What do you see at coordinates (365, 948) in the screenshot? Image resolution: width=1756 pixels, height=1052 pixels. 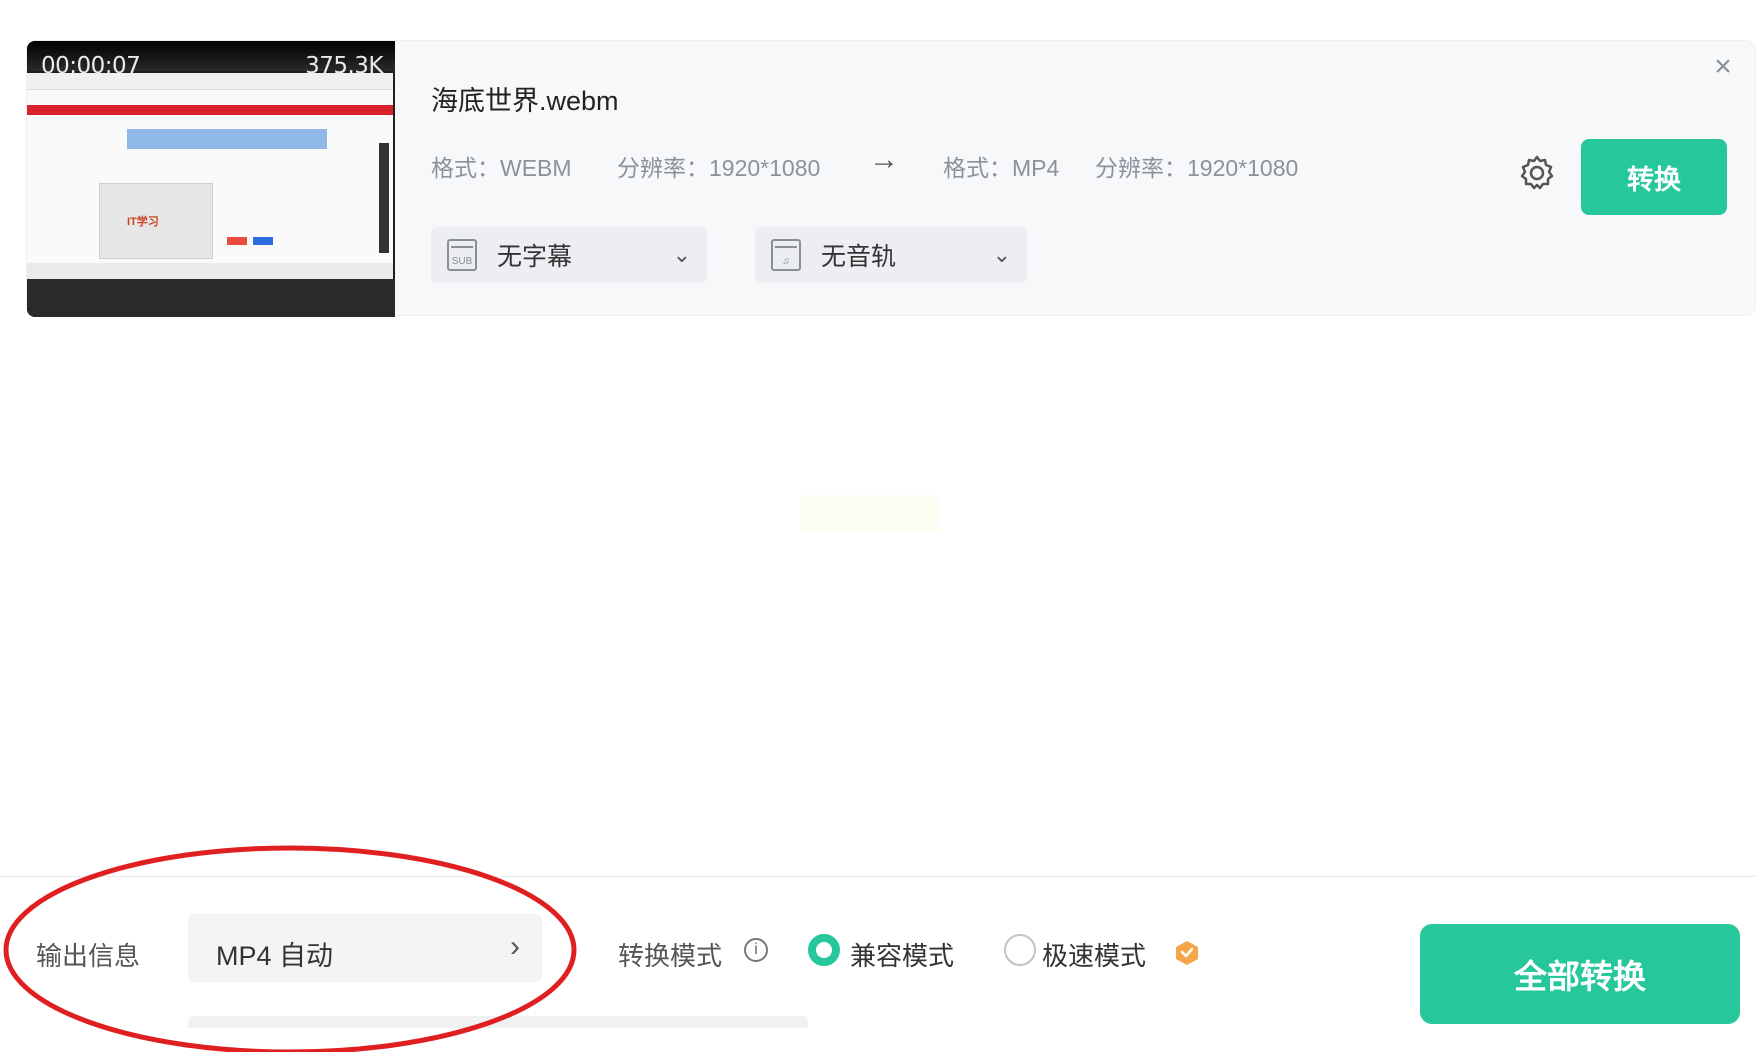 I see `output-format-select: MP4 自动 ›` at bounding box center [365, 948].